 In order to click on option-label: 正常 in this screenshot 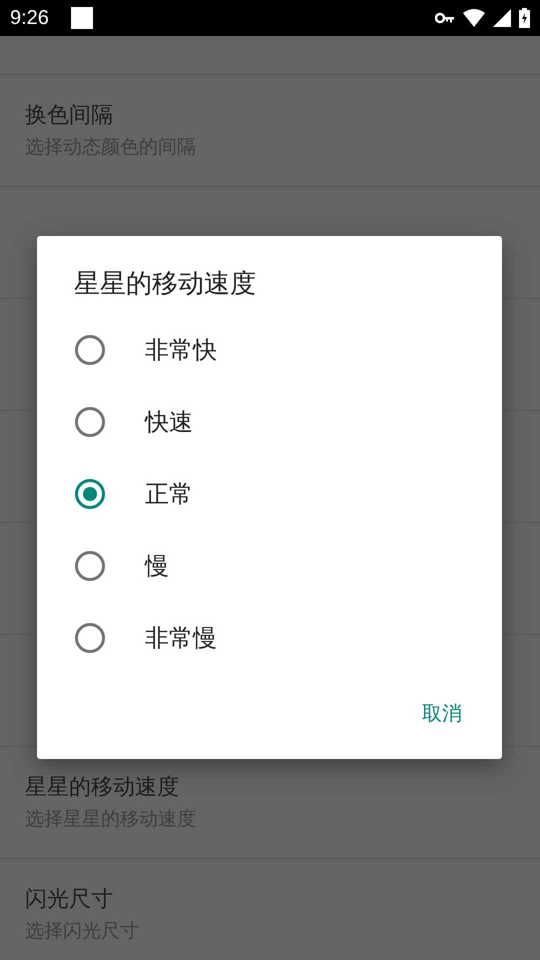, I will do `click(169, 494)`.